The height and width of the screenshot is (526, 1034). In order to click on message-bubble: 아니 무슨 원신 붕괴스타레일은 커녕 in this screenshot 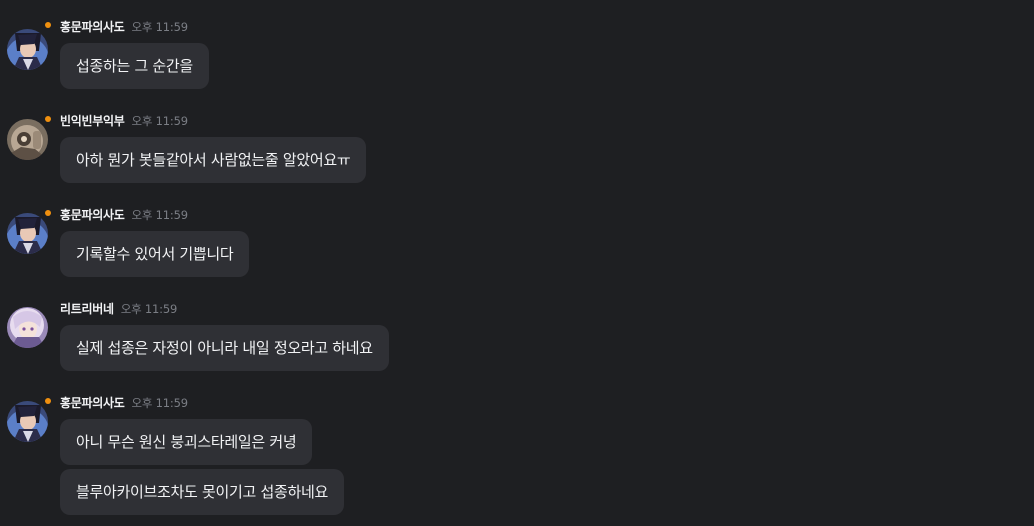, I will do `click(186, 442)`.